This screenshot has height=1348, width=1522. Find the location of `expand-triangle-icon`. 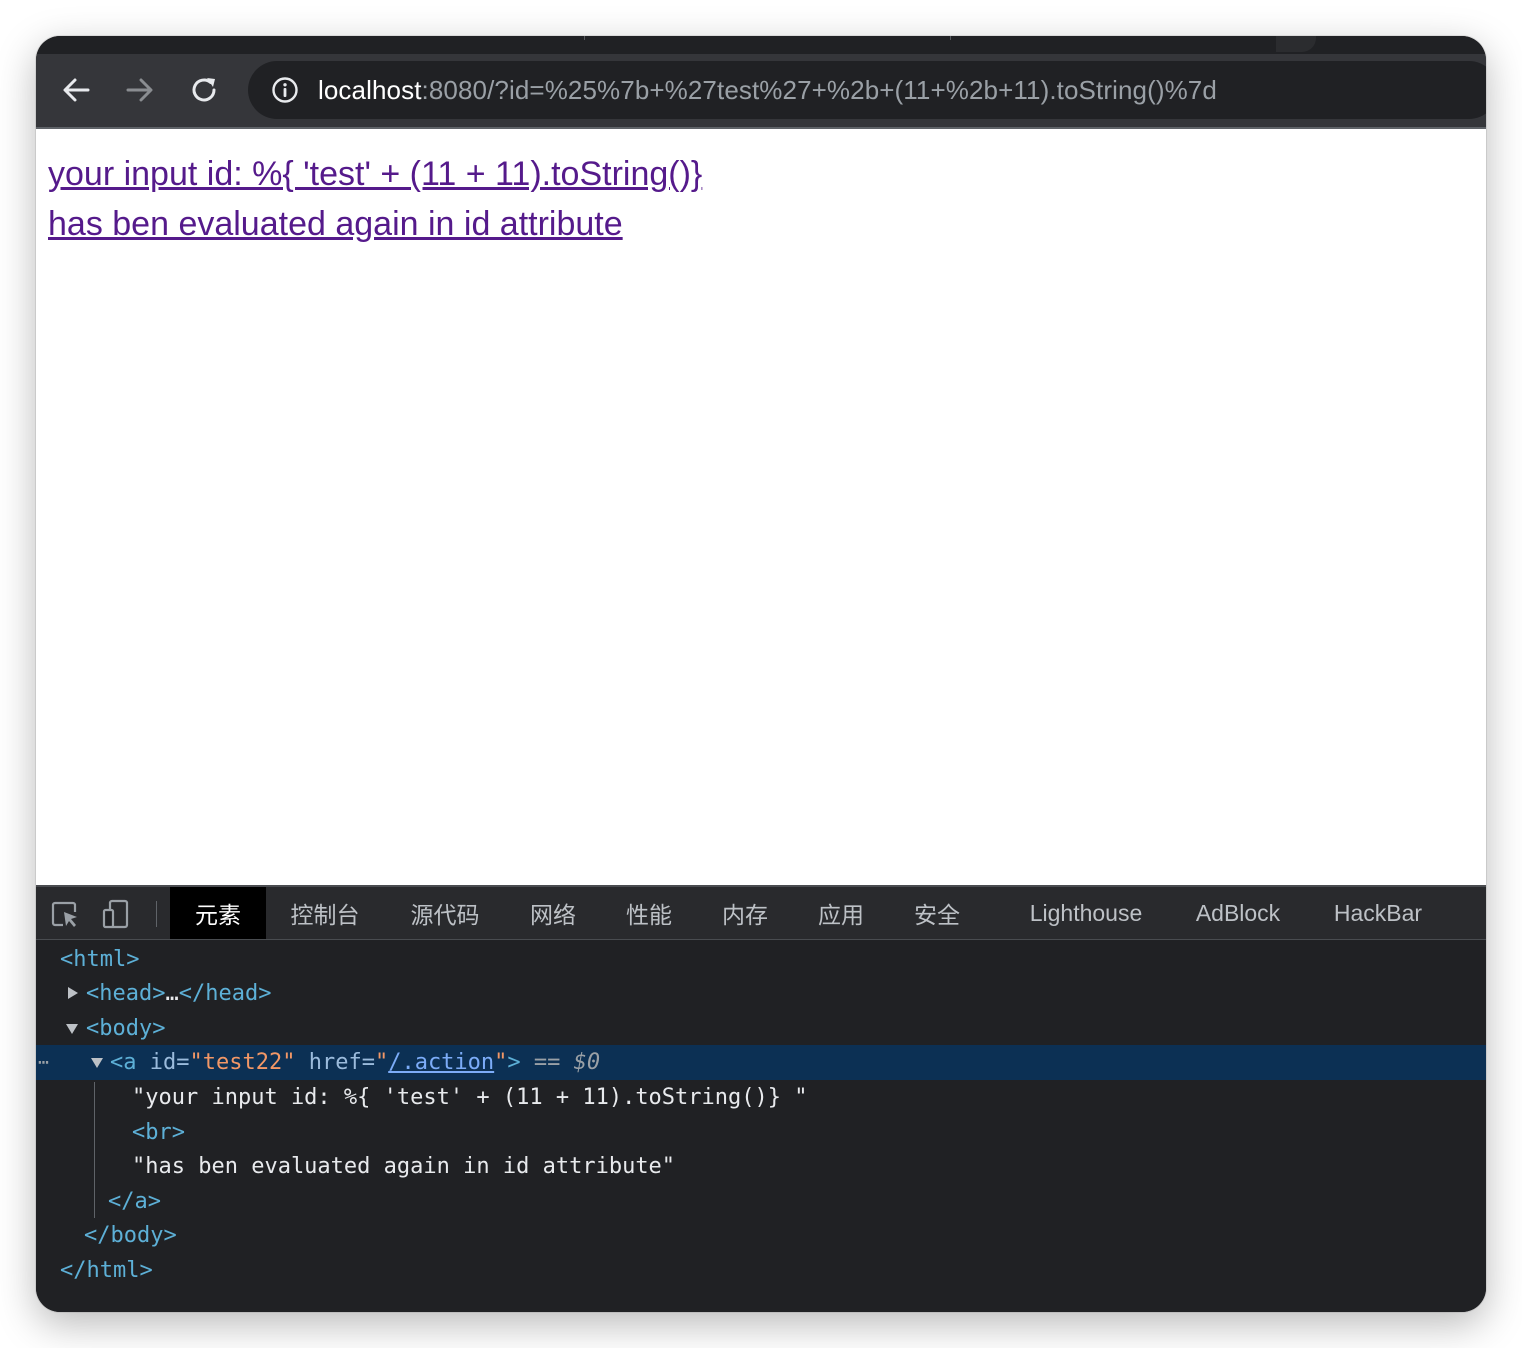

expand-triangle-icon is located at coordinates (73, 993).